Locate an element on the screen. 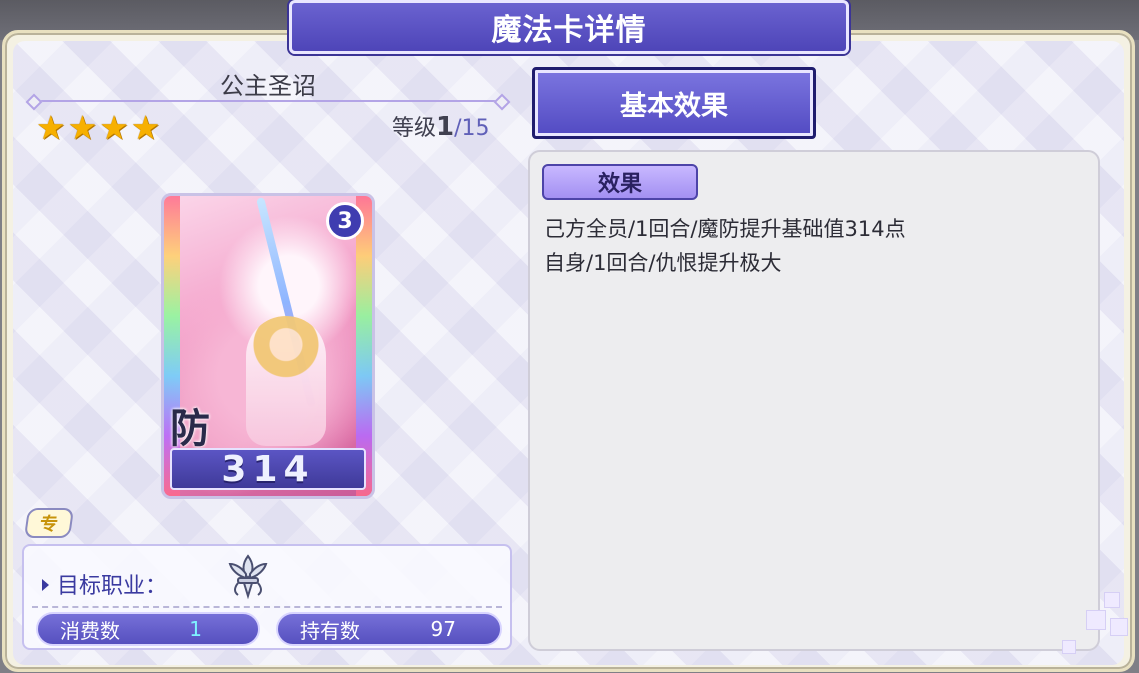  owned-value: 97 is located at coordinates (443, 629).